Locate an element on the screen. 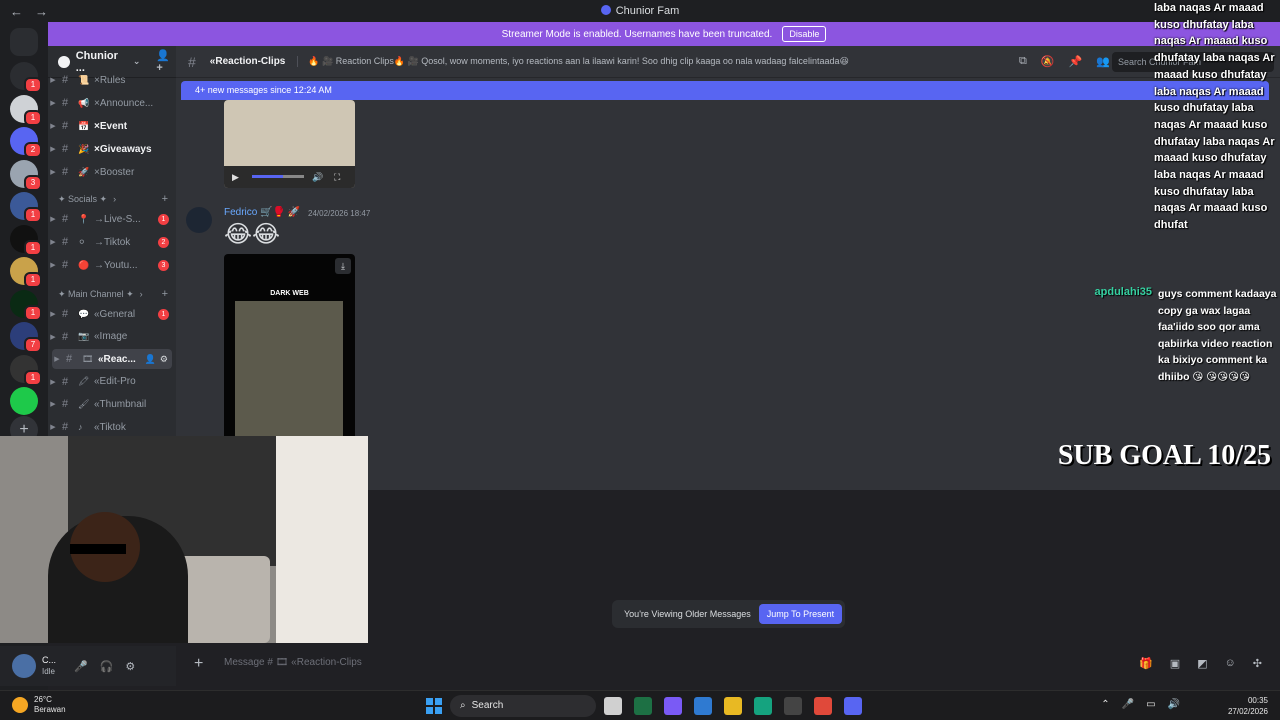 Image resolution: width=1280 pixels, height=720 pixels. channel-item: ▶ # 📅 ×Event is located at coordinates (112, 126).